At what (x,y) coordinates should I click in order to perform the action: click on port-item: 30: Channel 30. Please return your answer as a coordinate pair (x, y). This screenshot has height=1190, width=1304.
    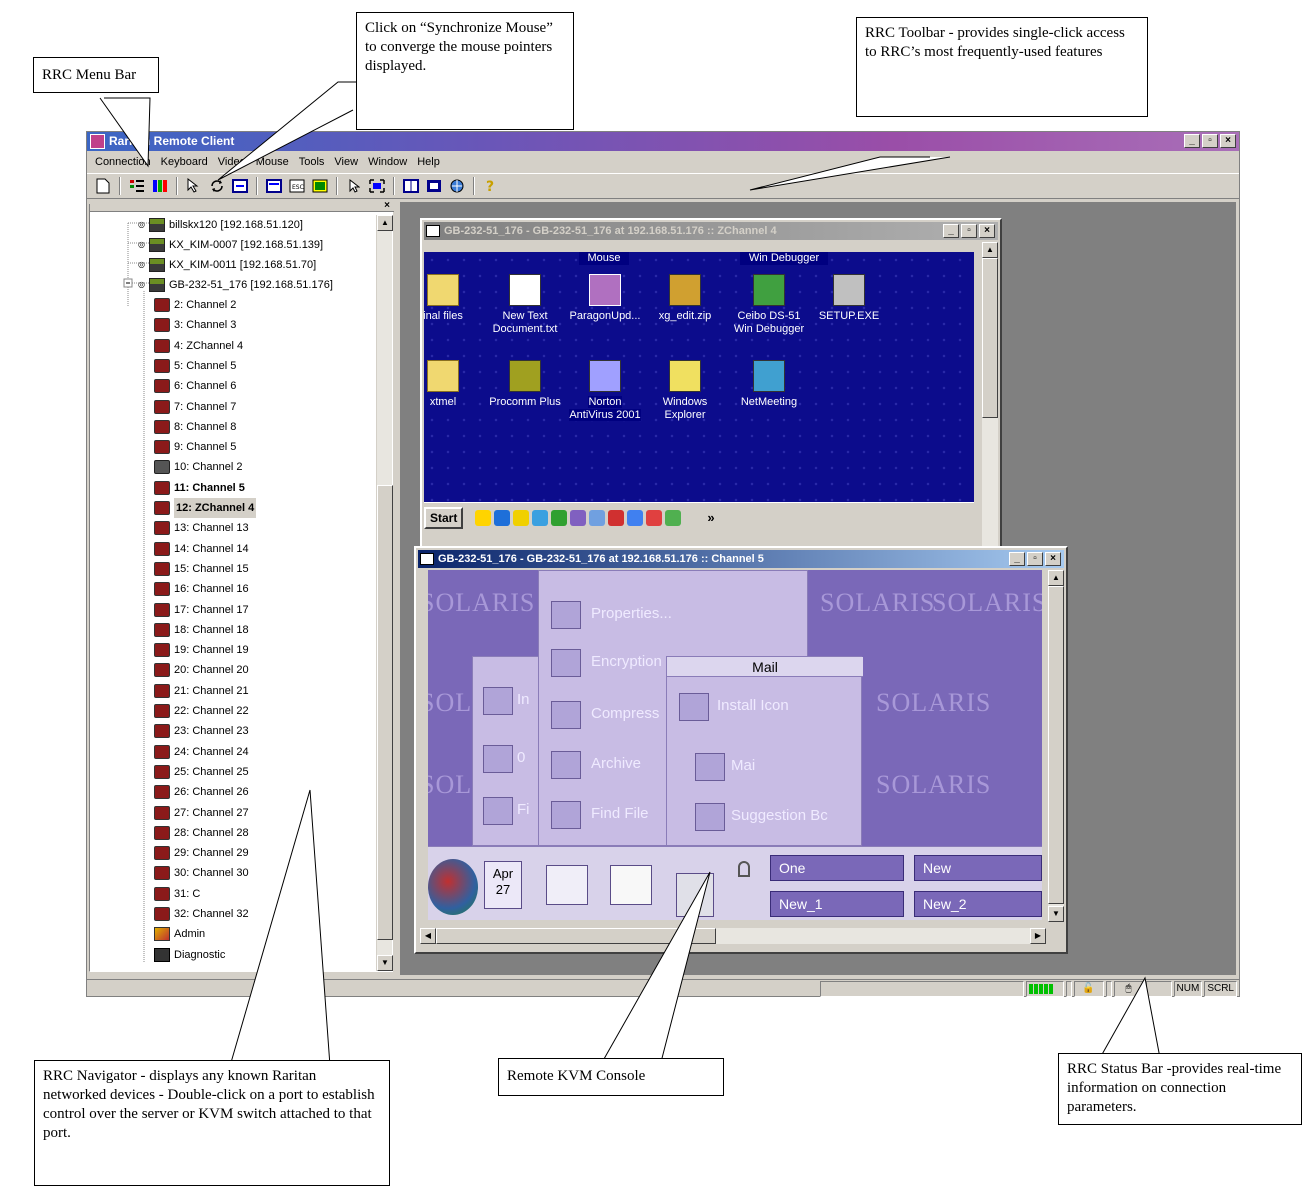
    Looking at the image, I should click on (201, 873).